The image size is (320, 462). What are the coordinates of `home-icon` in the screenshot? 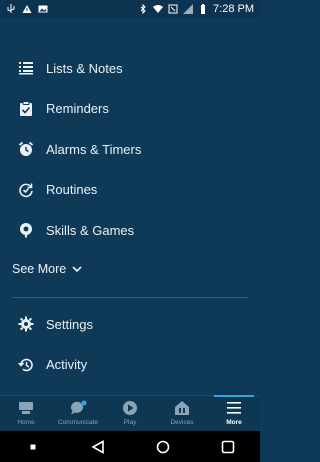 It's located at (26, 408).